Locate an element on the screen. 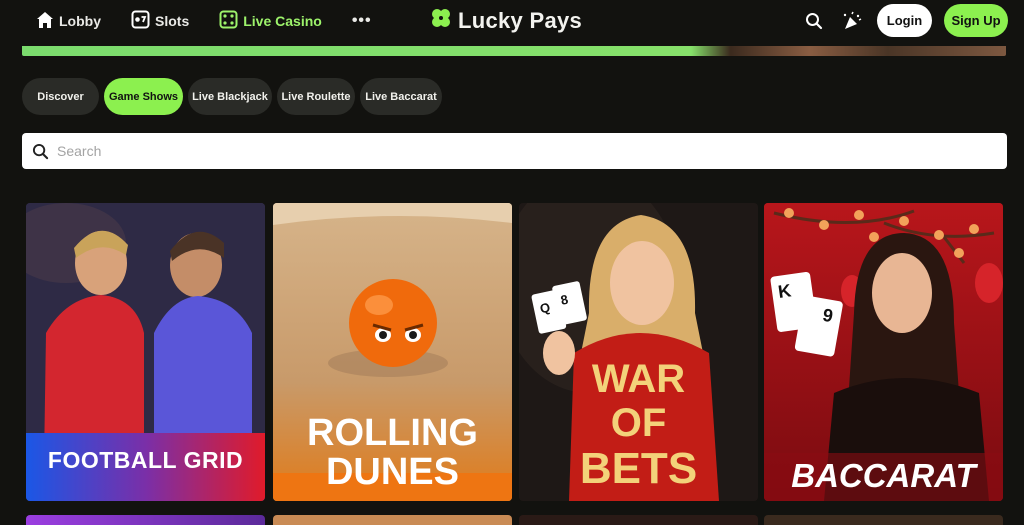 The image size is (1024, 525). signup-button: Sign Up is located at coordinates (976, 20).